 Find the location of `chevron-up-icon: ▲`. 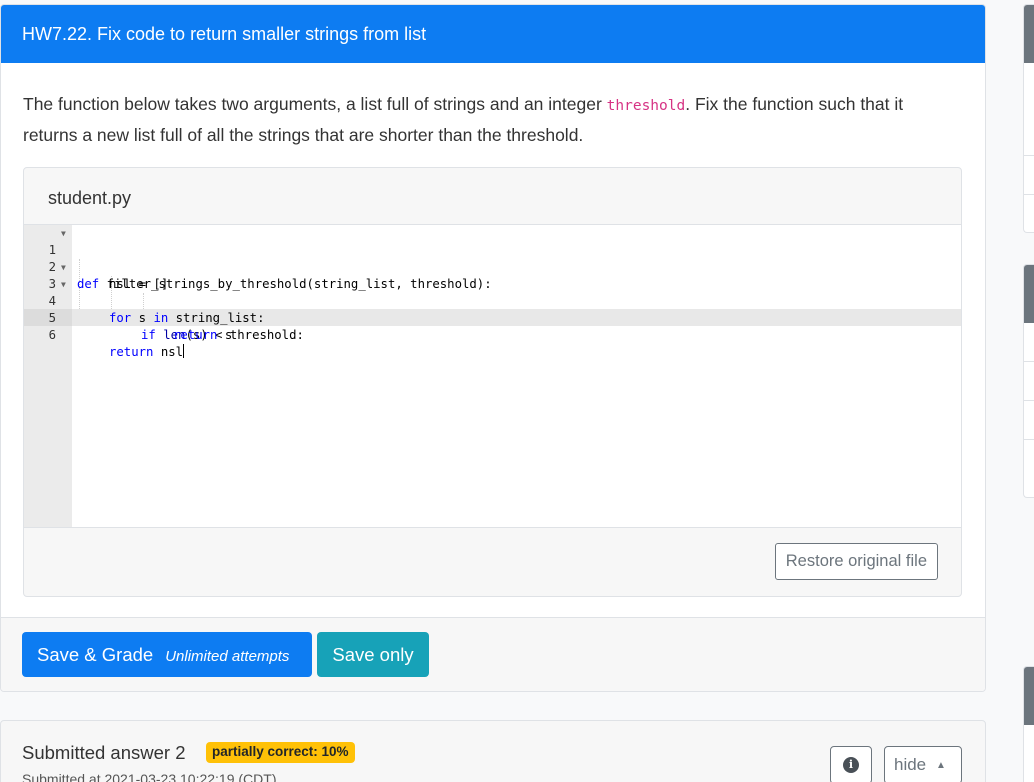

chevron-up-icon: ▲ is located at coordinates (941, 765).